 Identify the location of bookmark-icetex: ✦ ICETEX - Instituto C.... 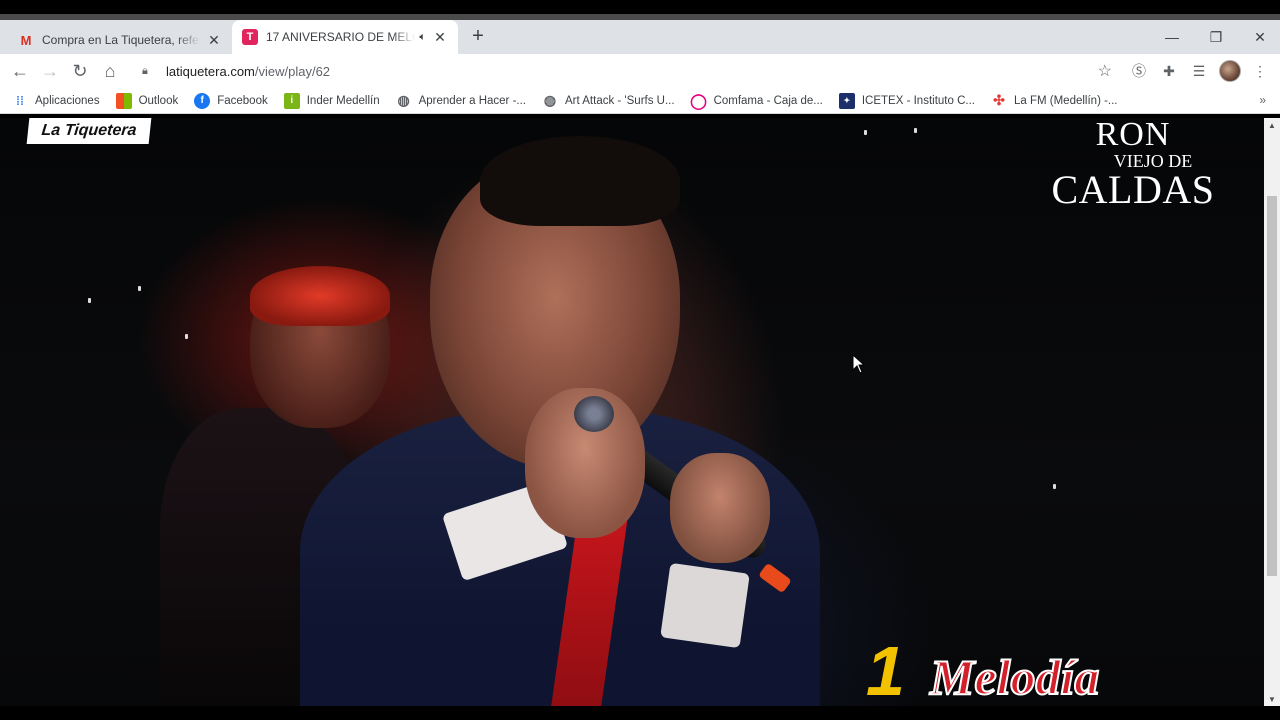
(906, 100).